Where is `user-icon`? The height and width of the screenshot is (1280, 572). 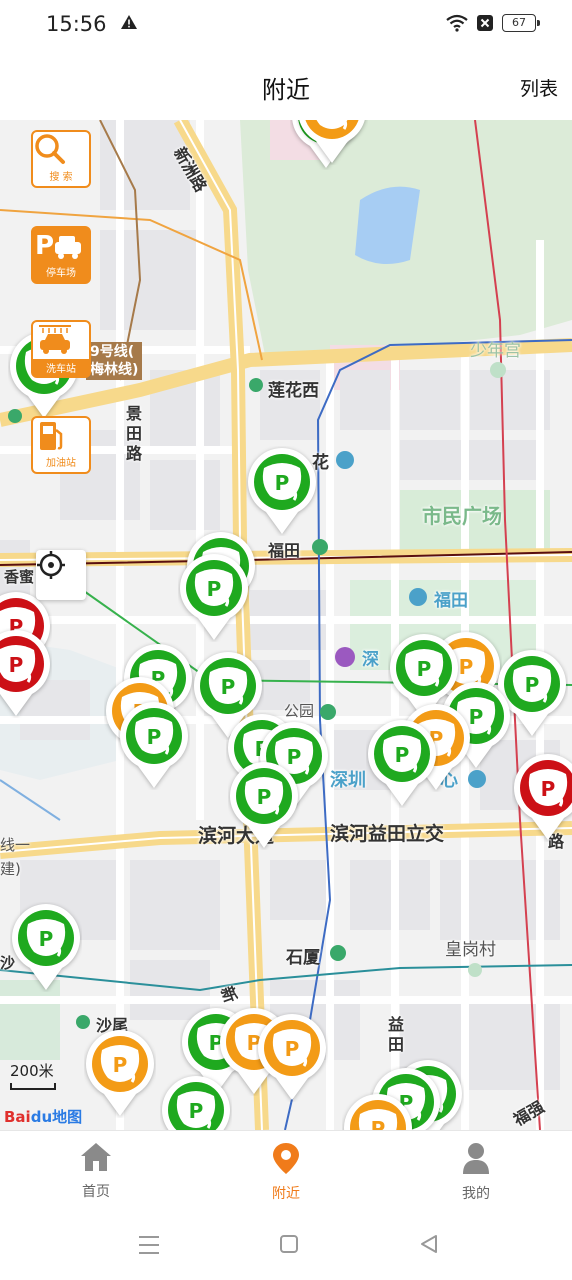 user-icon is located at coordinates (476, 1158).